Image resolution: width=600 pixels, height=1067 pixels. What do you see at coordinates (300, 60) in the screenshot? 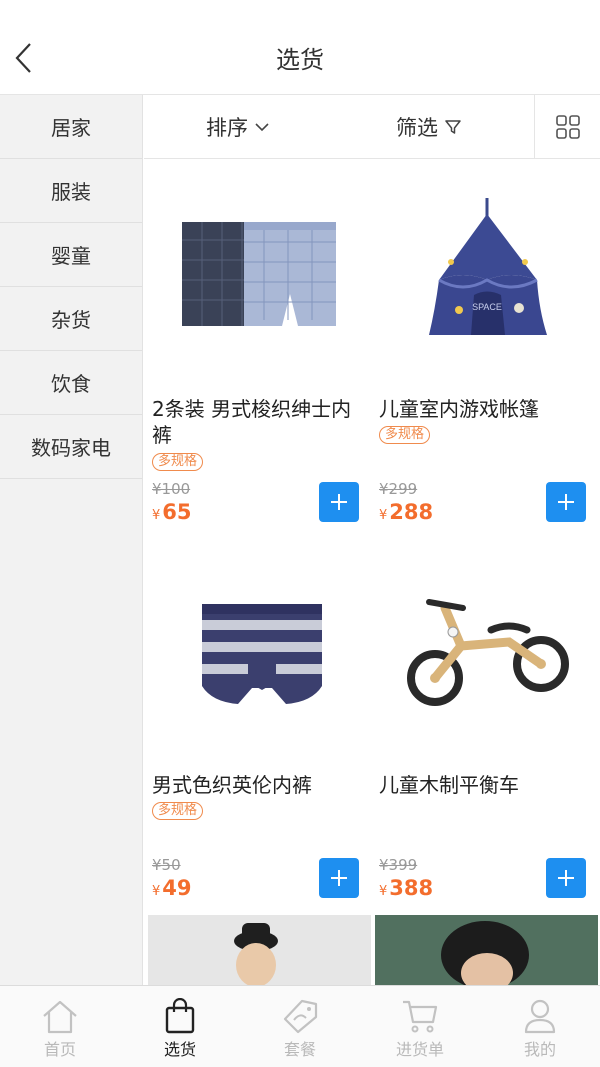
I see `page-title: 选货` at bounding box center [300, 60].